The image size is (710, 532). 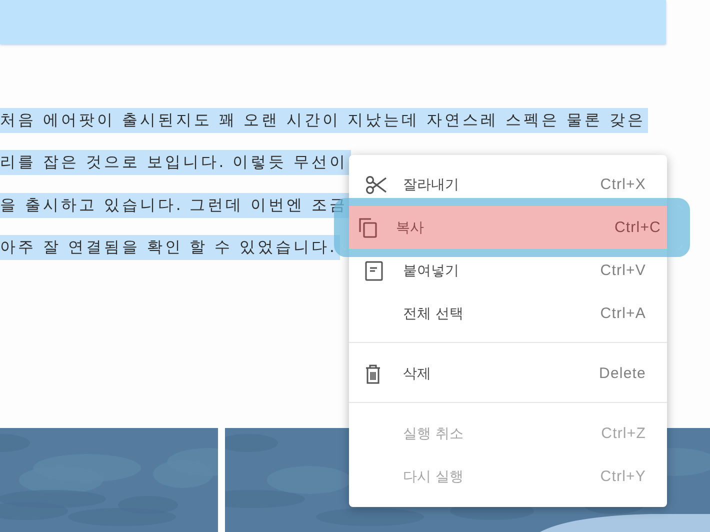 I want to click on menu-item: 붙여넣기 Ctrl+V, so click(x=508, y=270).